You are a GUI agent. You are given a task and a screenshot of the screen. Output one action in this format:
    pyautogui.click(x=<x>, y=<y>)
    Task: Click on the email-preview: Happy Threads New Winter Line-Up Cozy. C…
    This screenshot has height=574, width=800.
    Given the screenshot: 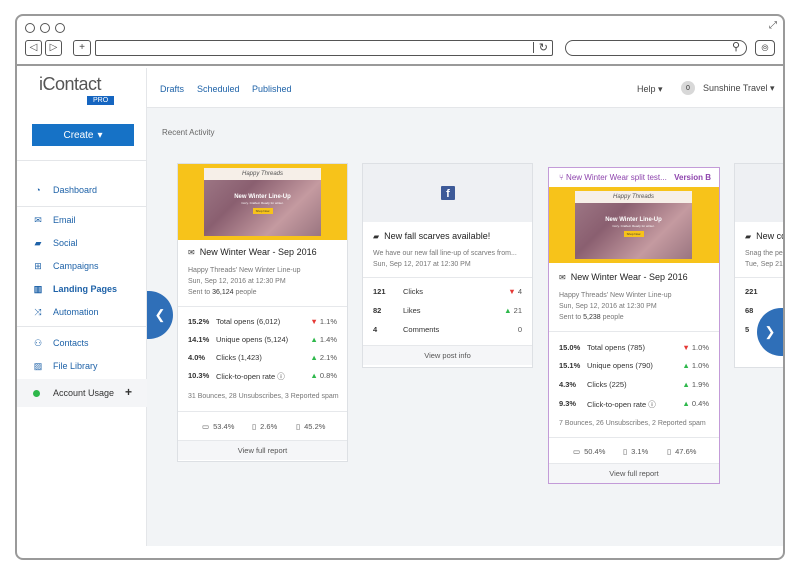 What is the action you would take?
    pyautogui.click(x=633, y=225)
    